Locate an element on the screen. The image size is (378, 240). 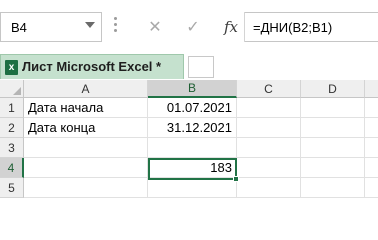
cell-a4 is located at coordinates (86, 168).